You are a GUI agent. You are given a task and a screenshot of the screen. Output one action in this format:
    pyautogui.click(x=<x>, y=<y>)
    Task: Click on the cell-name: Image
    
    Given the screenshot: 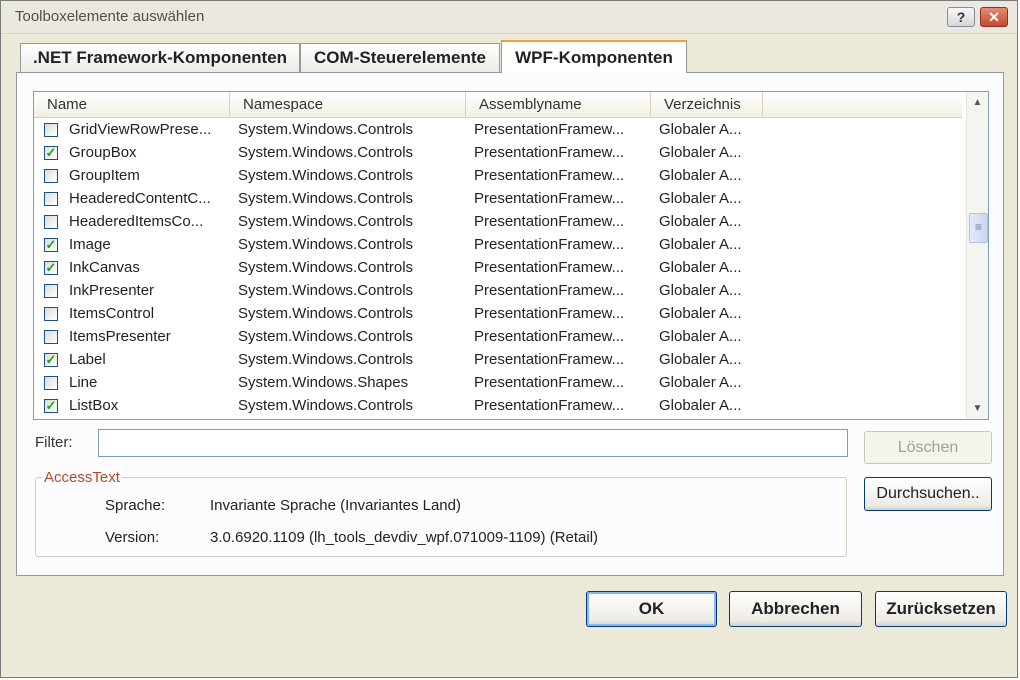 What is the action you would take?
    pyautogui.click(x=90, y=244)
    